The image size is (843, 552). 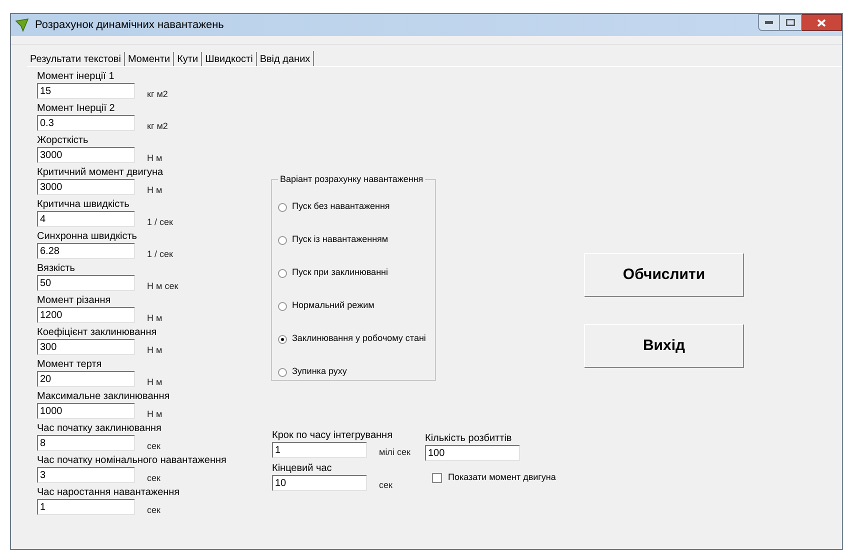 I want to click on input-field: 50, so click(x=86, y=283).